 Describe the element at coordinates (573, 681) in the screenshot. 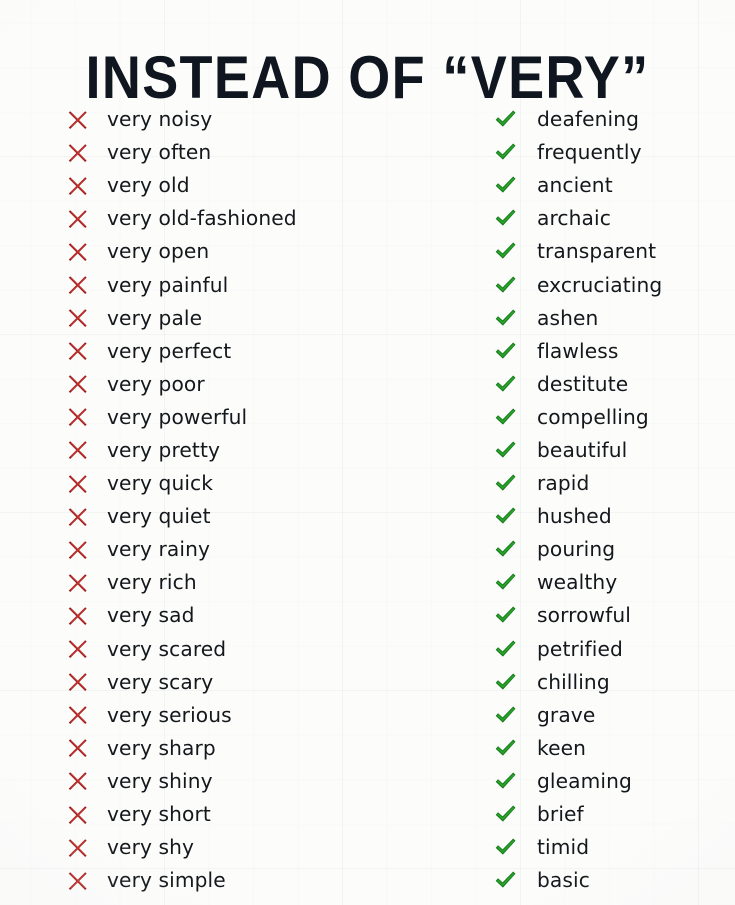

I see `prefer-word: chilling` at that location.